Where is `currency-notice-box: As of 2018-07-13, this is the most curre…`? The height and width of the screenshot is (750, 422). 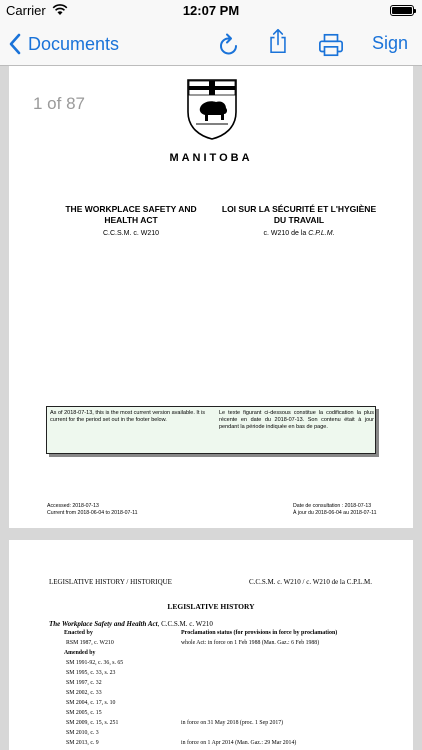
currency-notice-box: As of 2018-07-13, this is the most curre… is located at coordinates (211, 430).